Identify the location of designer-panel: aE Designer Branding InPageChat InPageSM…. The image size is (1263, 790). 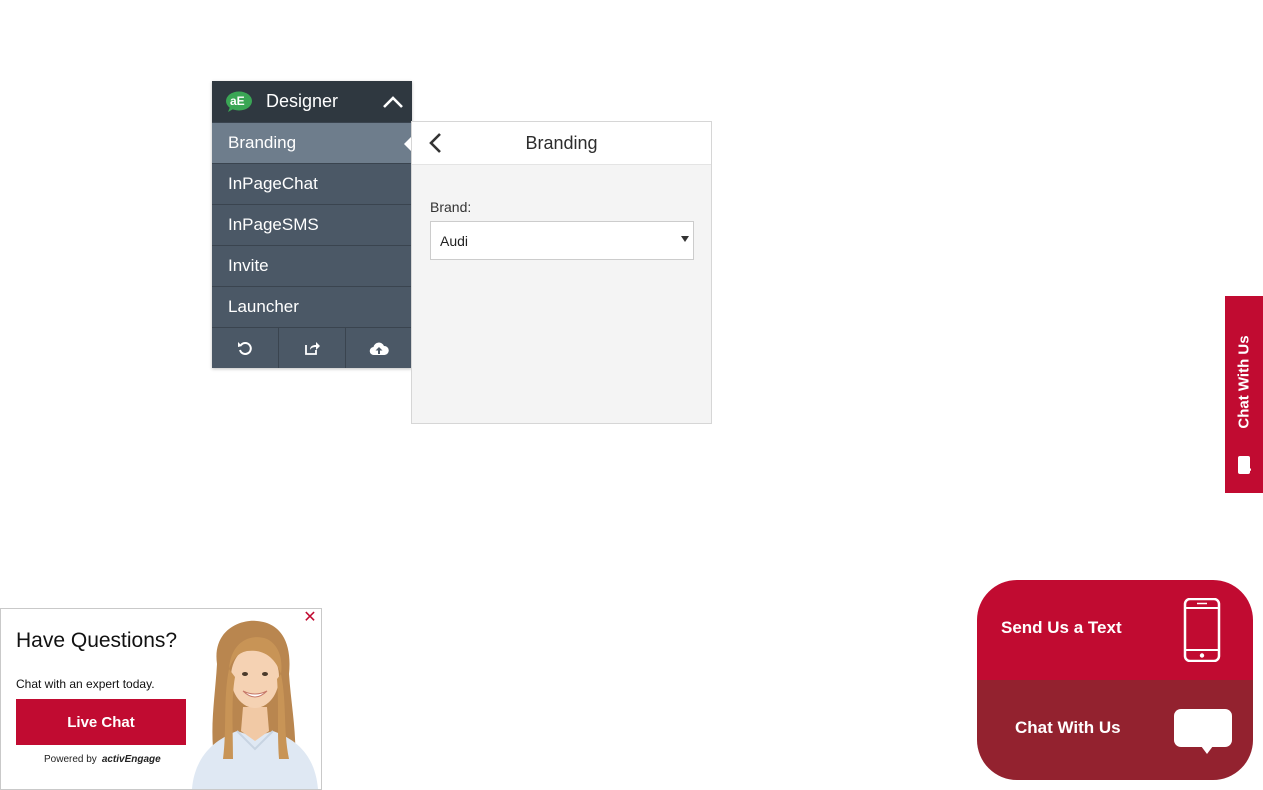
(312, 224).